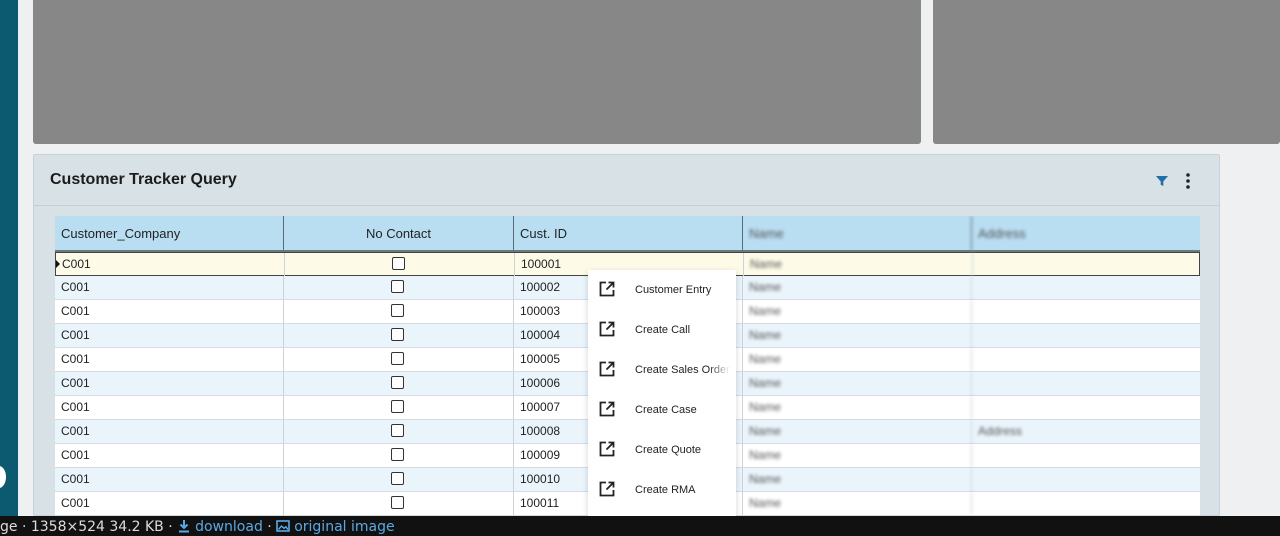 This screenshot has height=536, width=1280. What do you see at coordinates (1162, 181) in the screenshot?
I see `filter-icon` at bounding box center [1162, 181].